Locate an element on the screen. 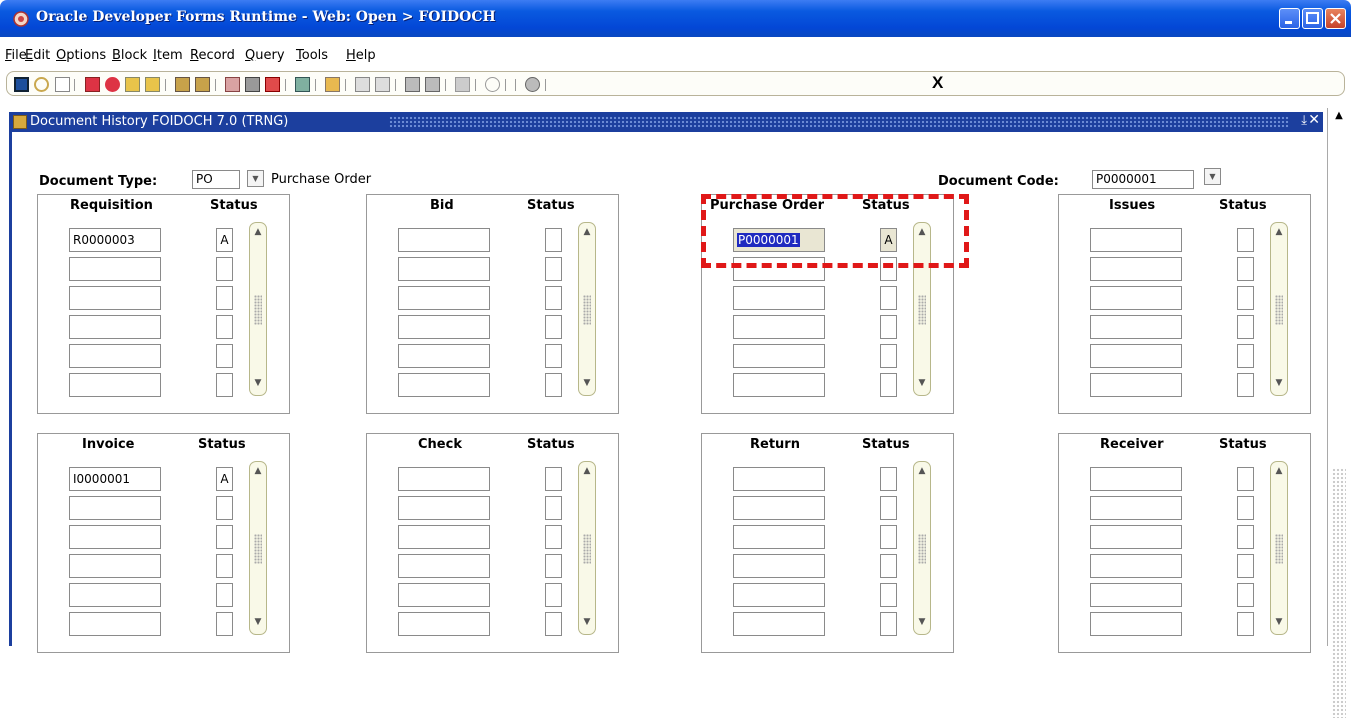  crosshair-icon is located at coordinates (492, 84).